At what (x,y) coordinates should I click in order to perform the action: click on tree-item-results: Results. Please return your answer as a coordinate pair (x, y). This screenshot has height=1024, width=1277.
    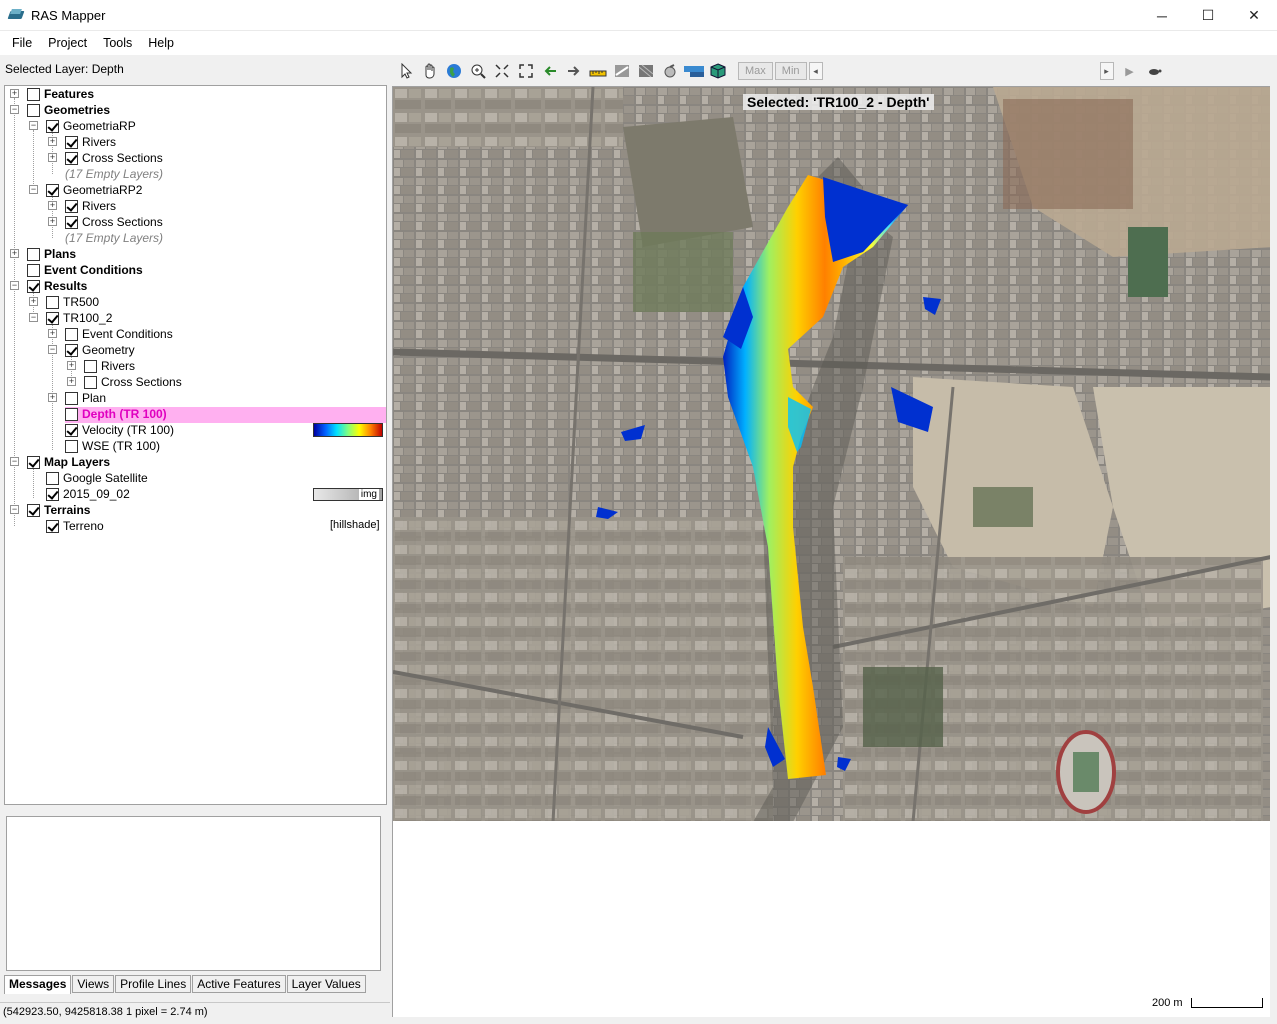
    Looking at the image, I should click on (57, 286).